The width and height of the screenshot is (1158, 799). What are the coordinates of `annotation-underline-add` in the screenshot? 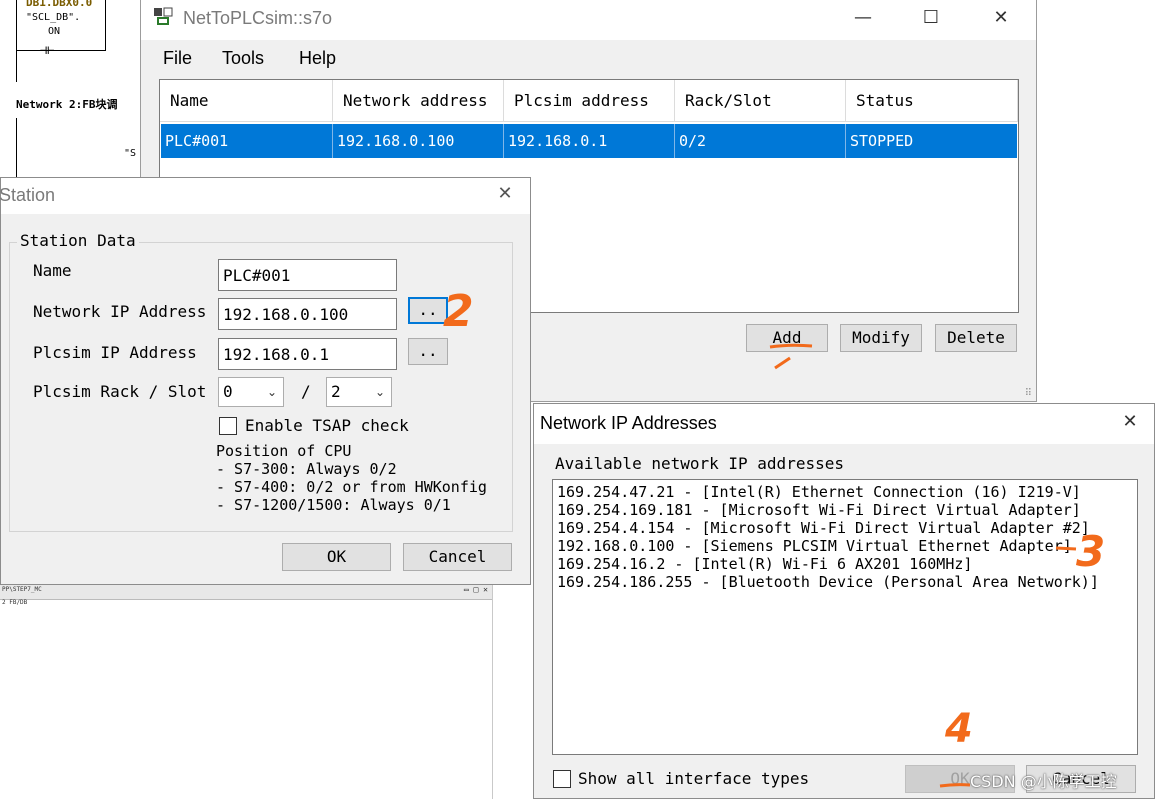 It's located at (791, 346).